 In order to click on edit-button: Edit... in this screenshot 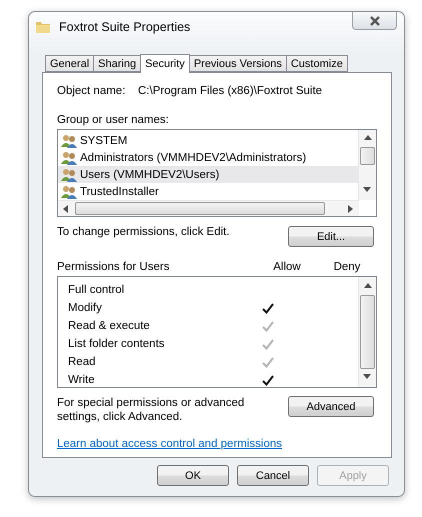, I will do `click(331, 236)`.